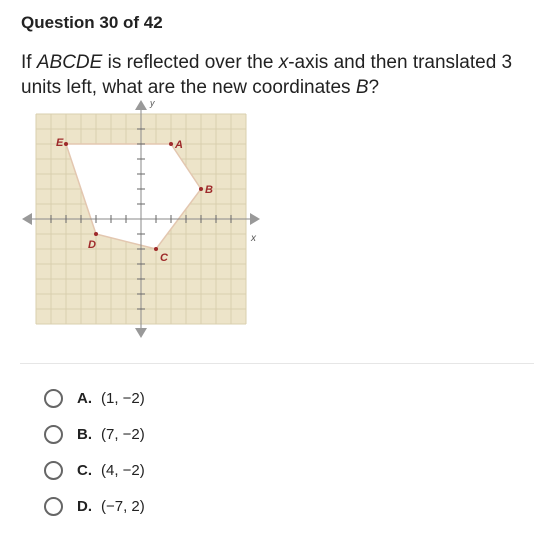 This screenshot has height=540, width=539. I want to click on answer-option-d: D. (−7, 2), so click(94, 506).